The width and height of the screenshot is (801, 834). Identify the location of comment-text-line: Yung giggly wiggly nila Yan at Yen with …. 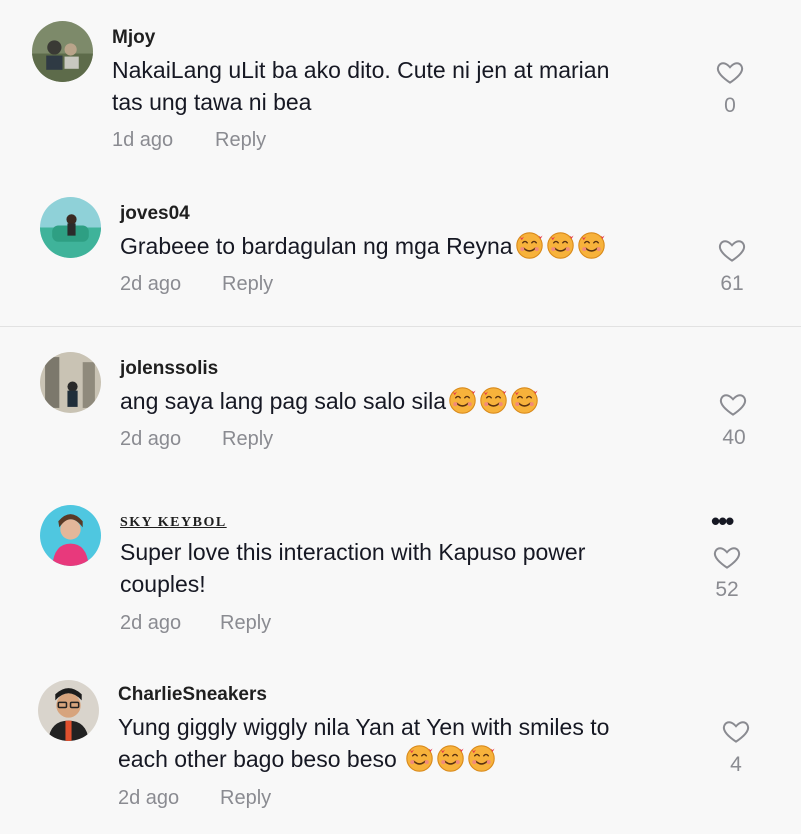
(364, 727).